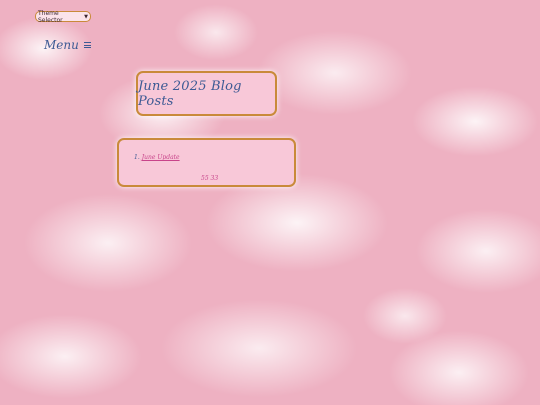  What do you see at coordinates (206, 162) in the screenshot?
I see `posts-list-box: 1. June Update 55 33` at bounding box center [206, 162].